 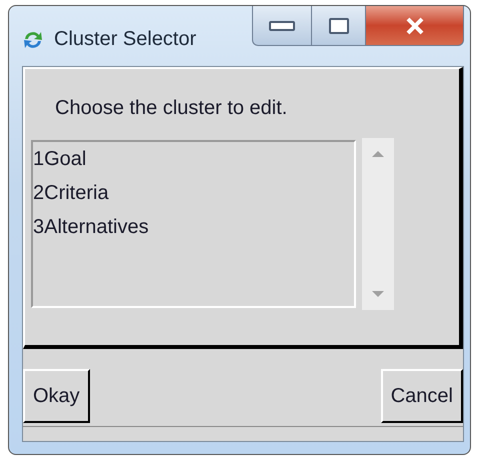 I want to click on close-icon, so click(x=415, y=25).